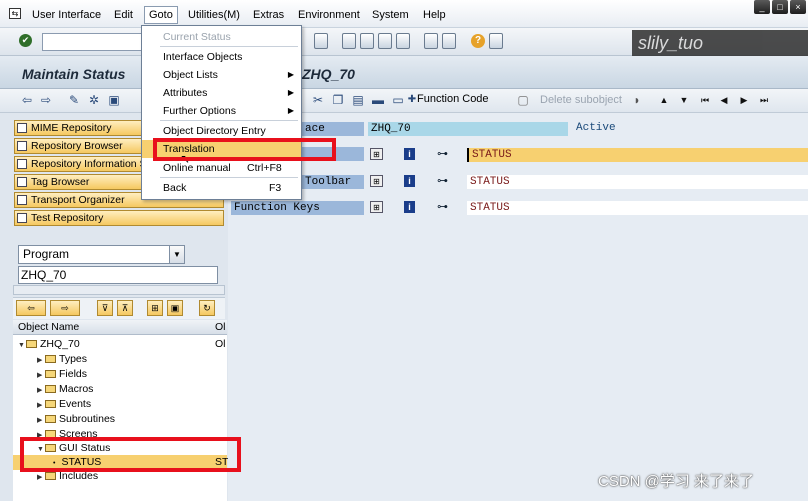  What do you see at coordinates (378, 100) in the screenshot?
I see `insert-icon: ▬` at bounding box center [378, 100].